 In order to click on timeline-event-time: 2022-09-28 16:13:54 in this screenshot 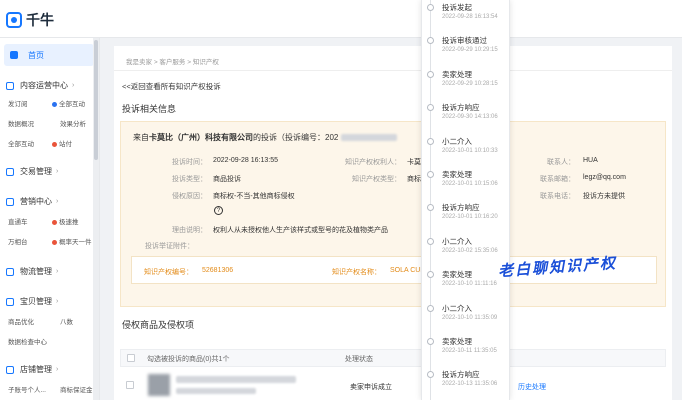, I will do `click(470, 17)`.